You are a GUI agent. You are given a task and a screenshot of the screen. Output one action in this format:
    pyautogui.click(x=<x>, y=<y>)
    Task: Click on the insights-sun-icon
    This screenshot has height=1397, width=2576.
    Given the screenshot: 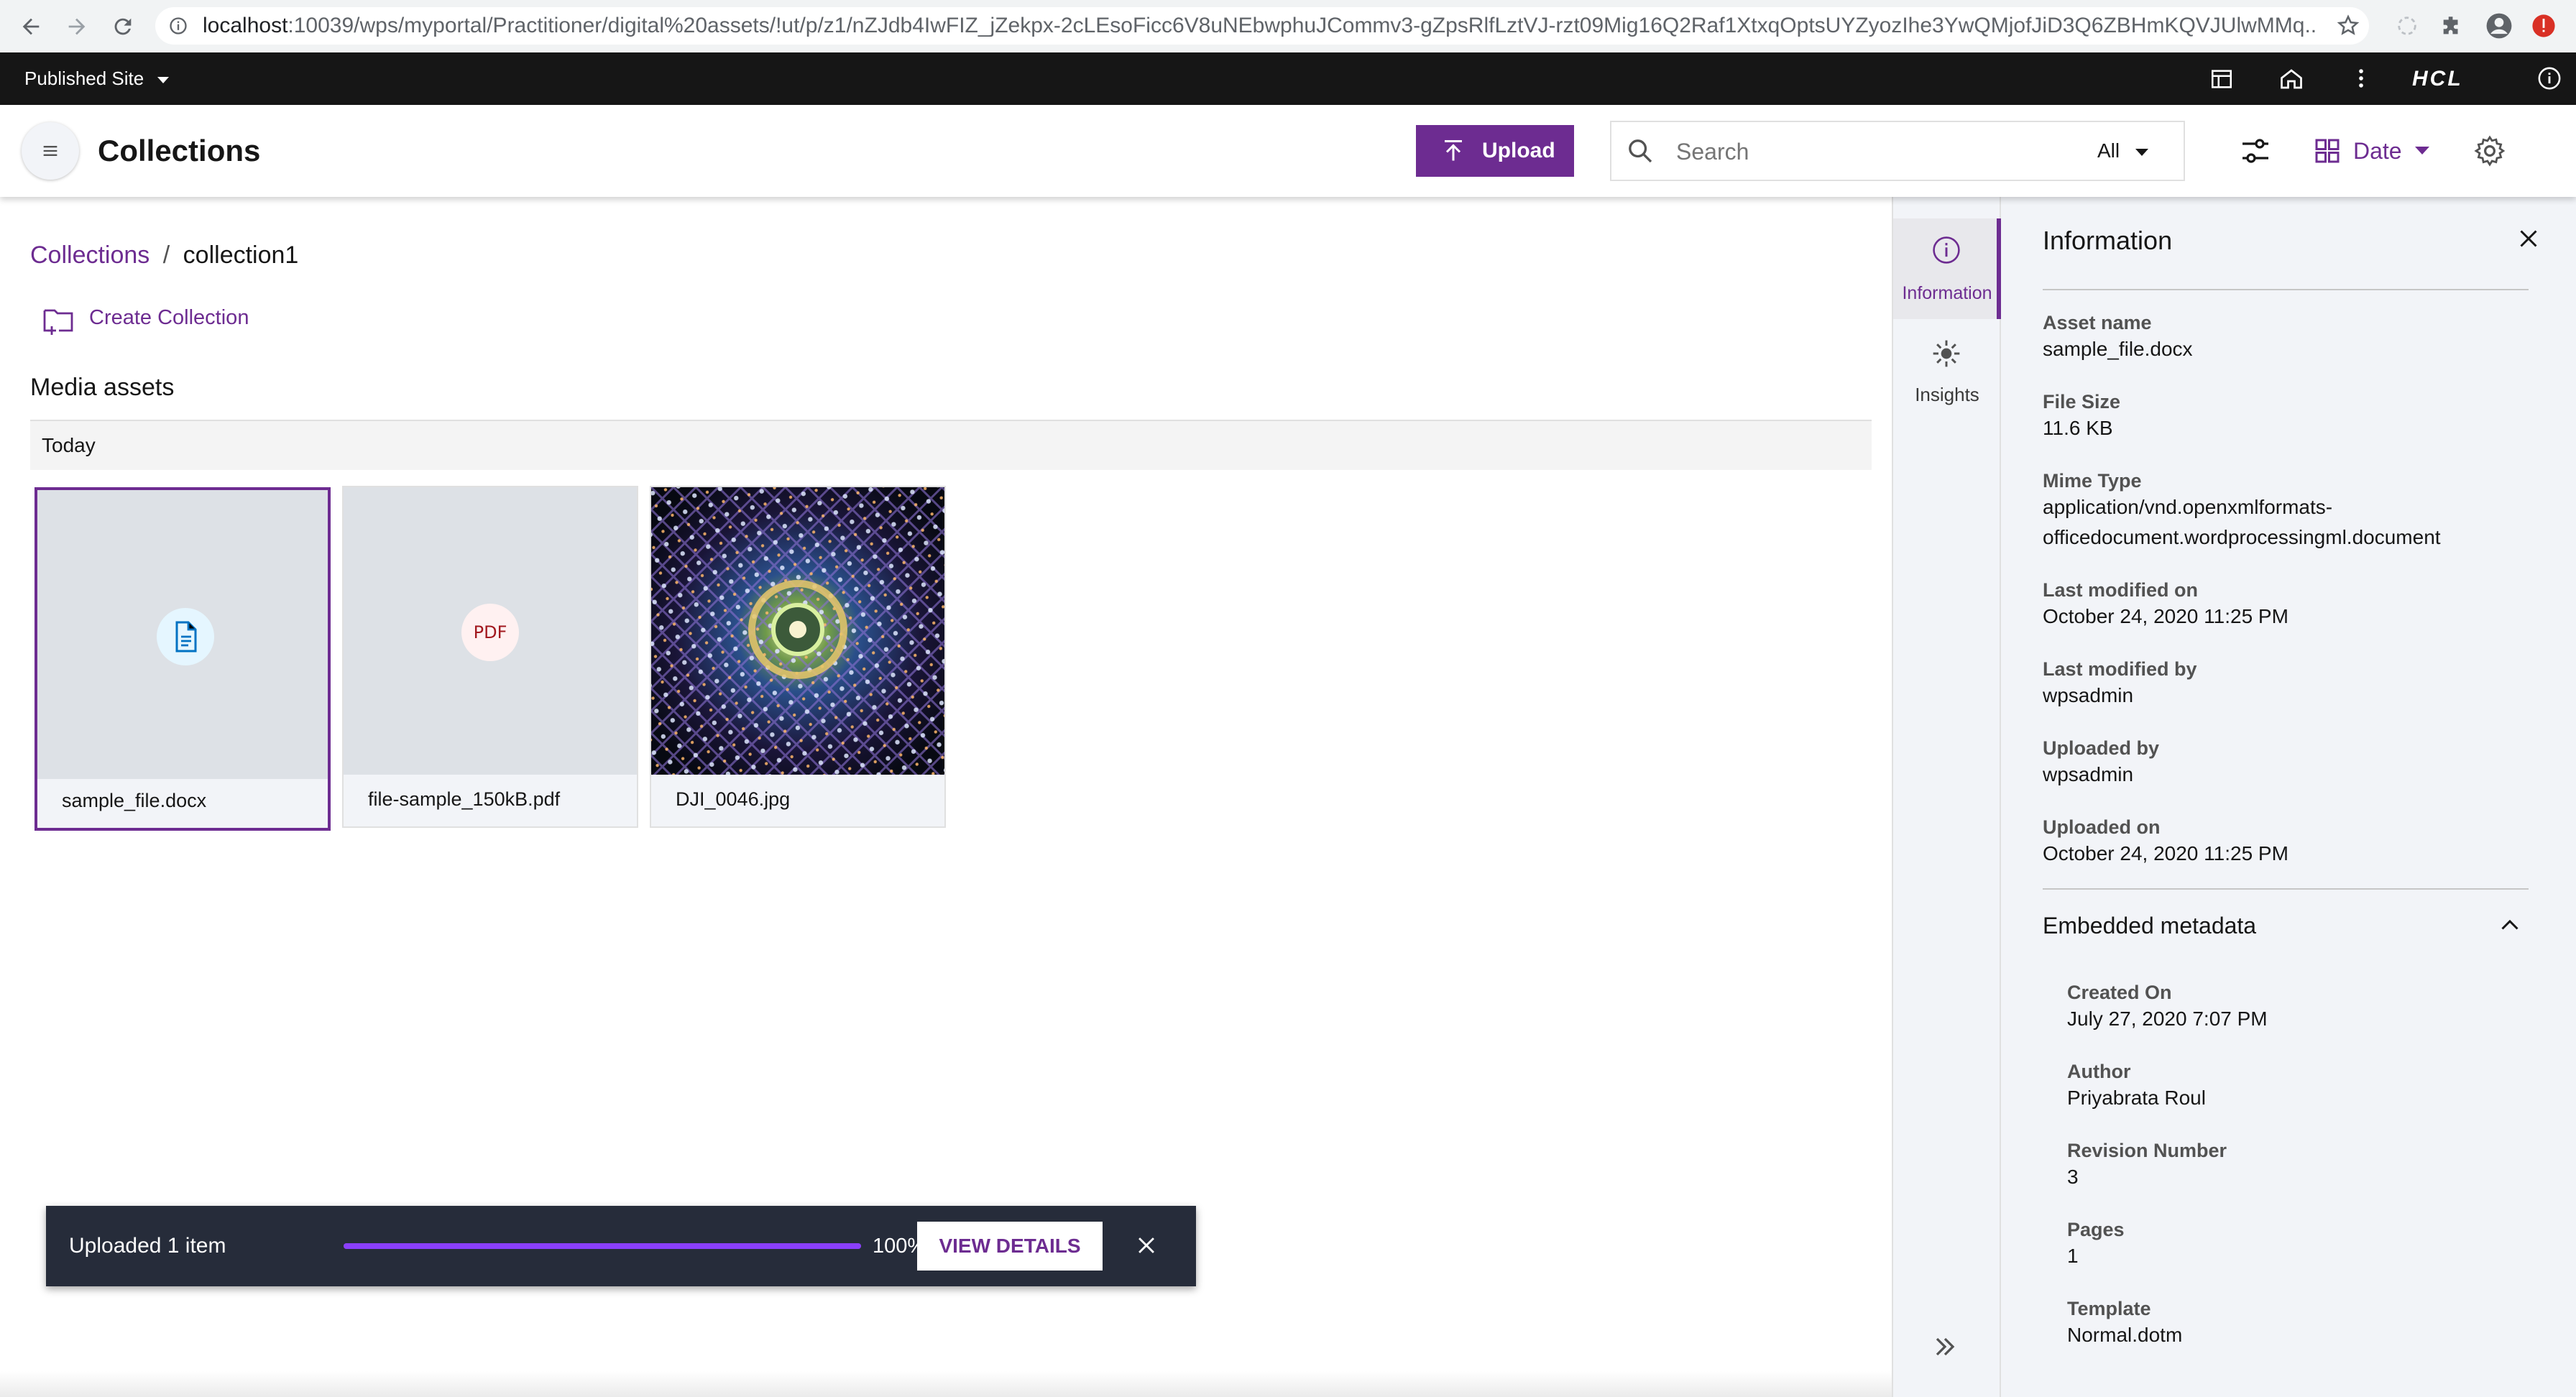 What is the action you would take?
    pyautogui.click(x=1946, y=353)
    